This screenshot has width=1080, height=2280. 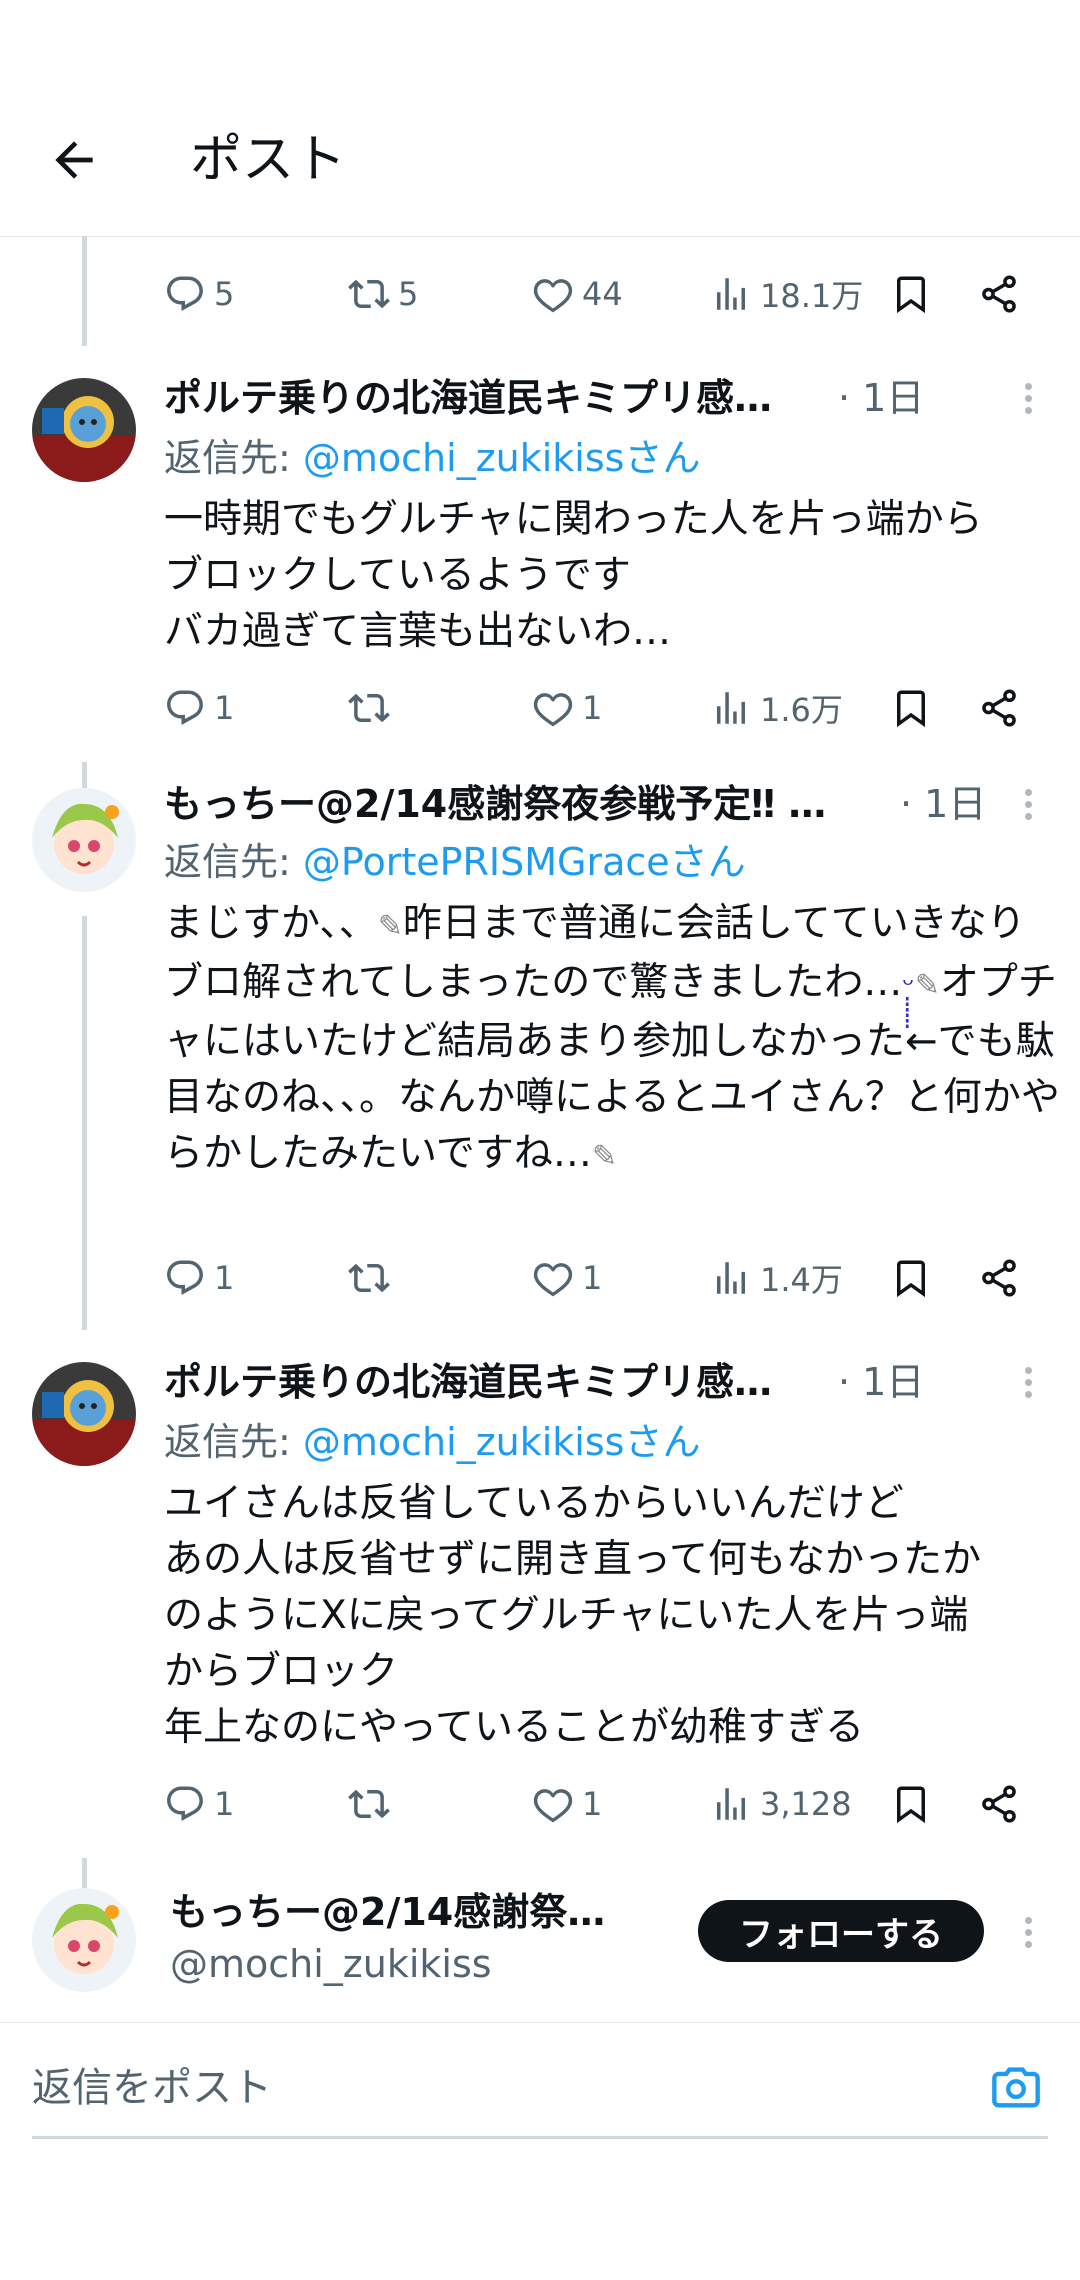 What do you see at coordinates (812, 296) in the screenshot?
I see `views-count: 18.1万` at bounding box center [812, 296].